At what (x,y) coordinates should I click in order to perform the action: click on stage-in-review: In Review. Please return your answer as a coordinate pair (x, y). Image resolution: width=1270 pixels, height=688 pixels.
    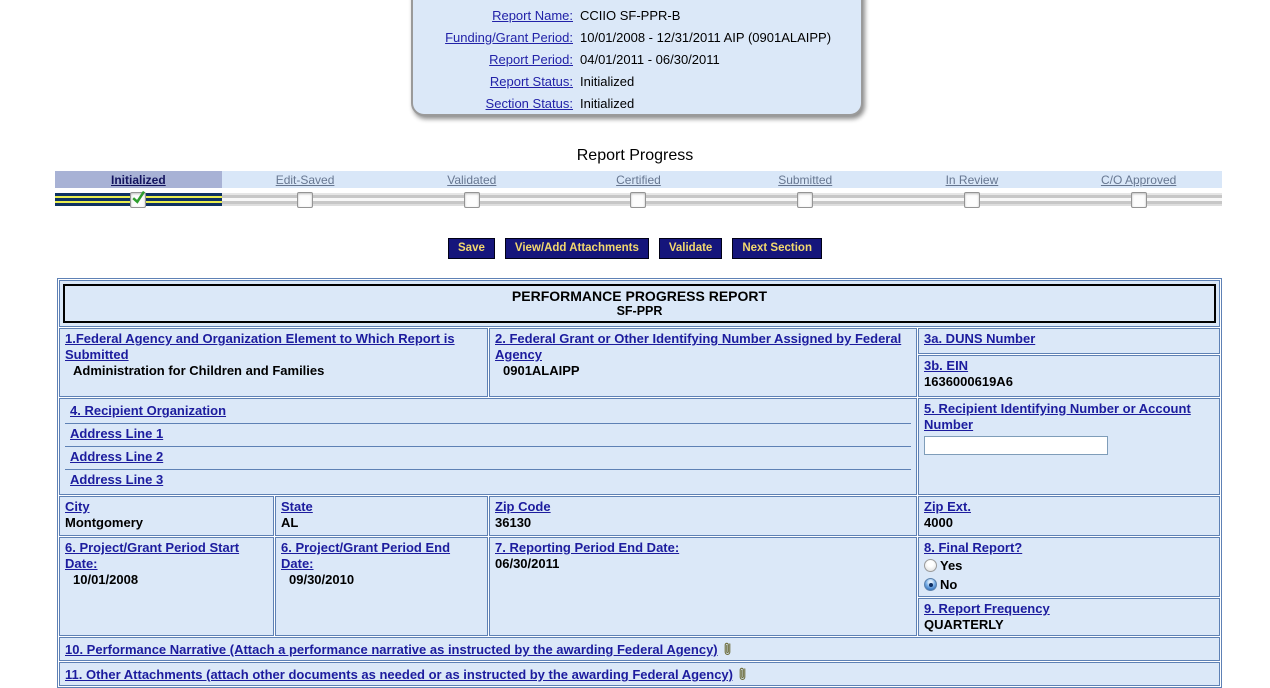
    Looking at the image, I should click on (972, 179).